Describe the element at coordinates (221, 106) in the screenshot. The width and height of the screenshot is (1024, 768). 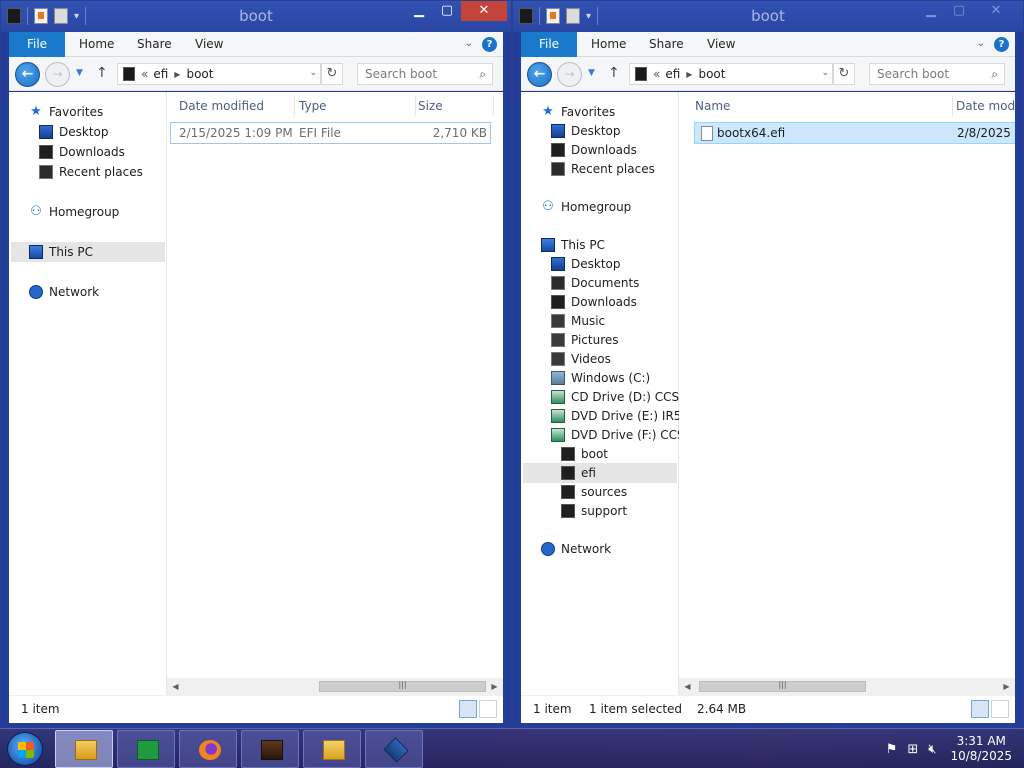
I see `column-date-modified: Date modified` at that location.